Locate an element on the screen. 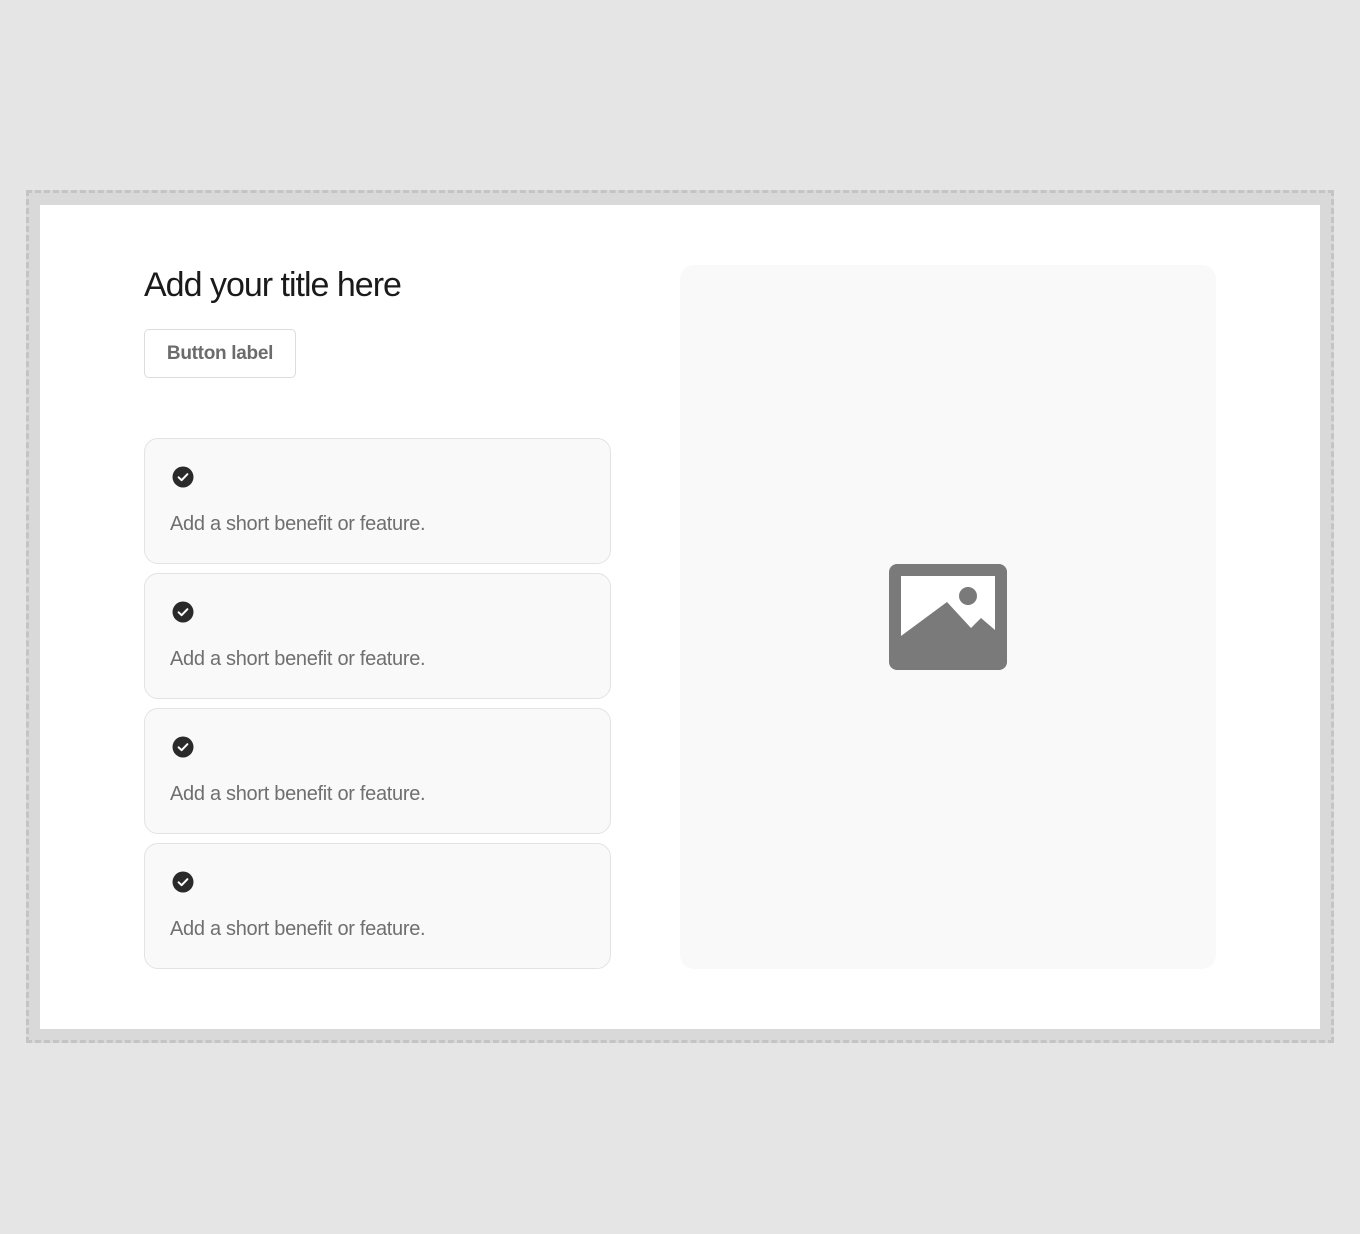 This screenshot has width=1360, height=1234. primary-button: Button label is located at coordinates (220, 353).